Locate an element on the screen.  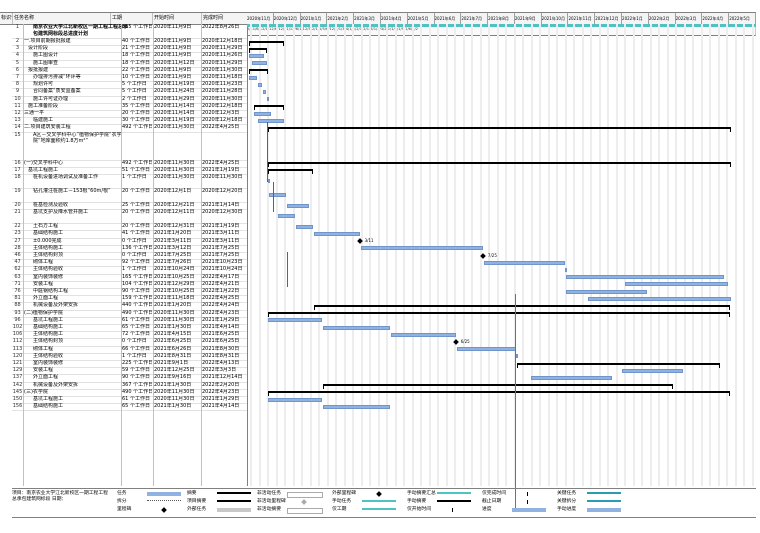
cell-end: 2020年11月18日 is located at coordinates (224, 77).